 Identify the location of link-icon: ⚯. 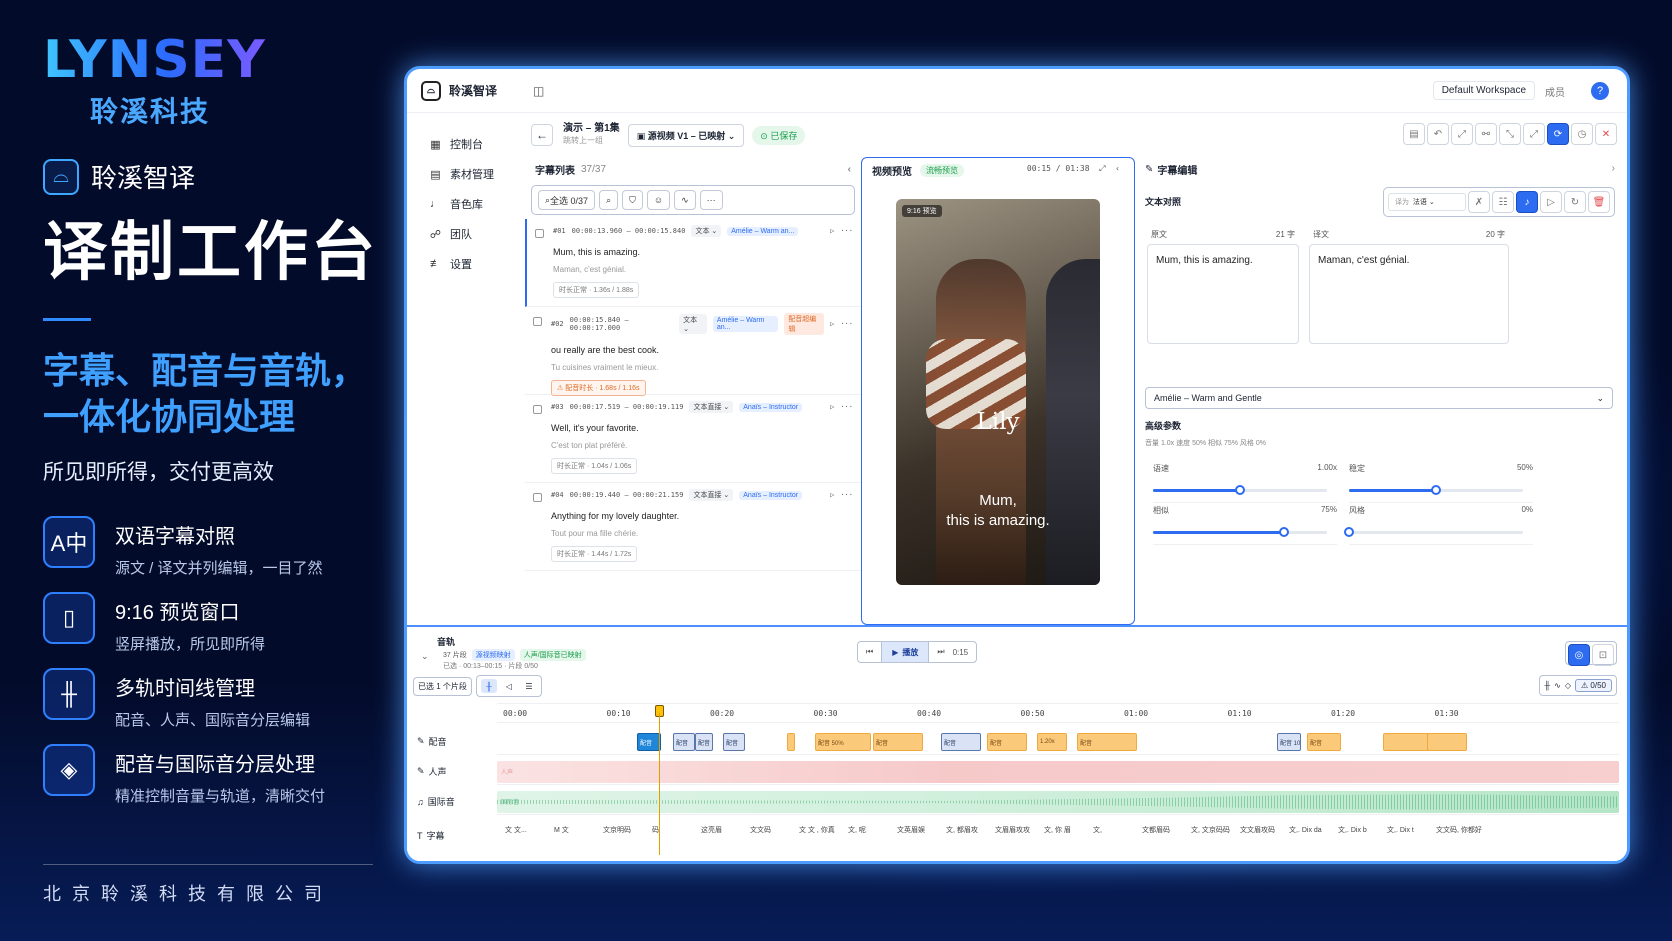
(1486, 134).